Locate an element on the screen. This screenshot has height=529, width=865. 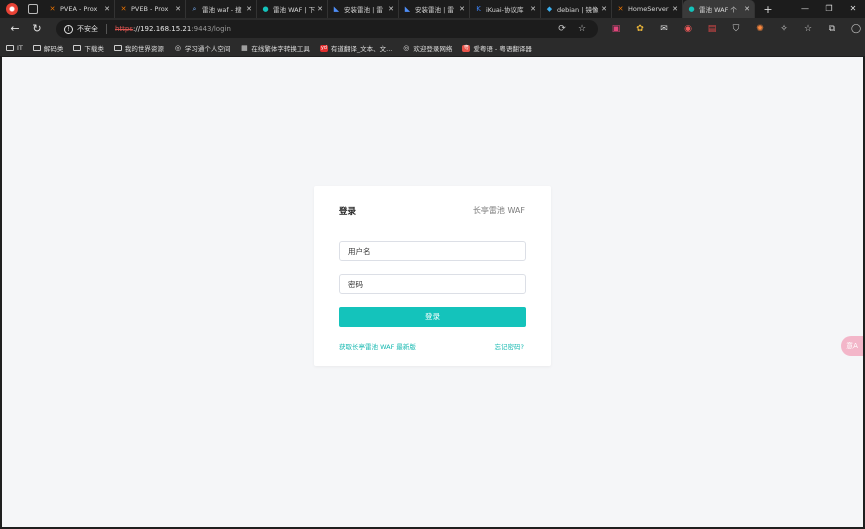
tab-1: ✕ PVEB - Prox ✕ is located at coordinates (150, 9).